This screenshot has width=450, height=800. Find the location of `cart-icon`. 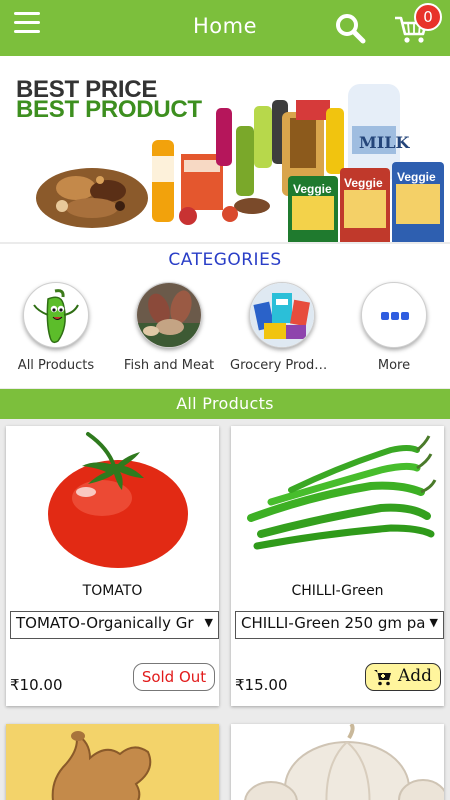

cart-icon is located at coordinates (382, 678).